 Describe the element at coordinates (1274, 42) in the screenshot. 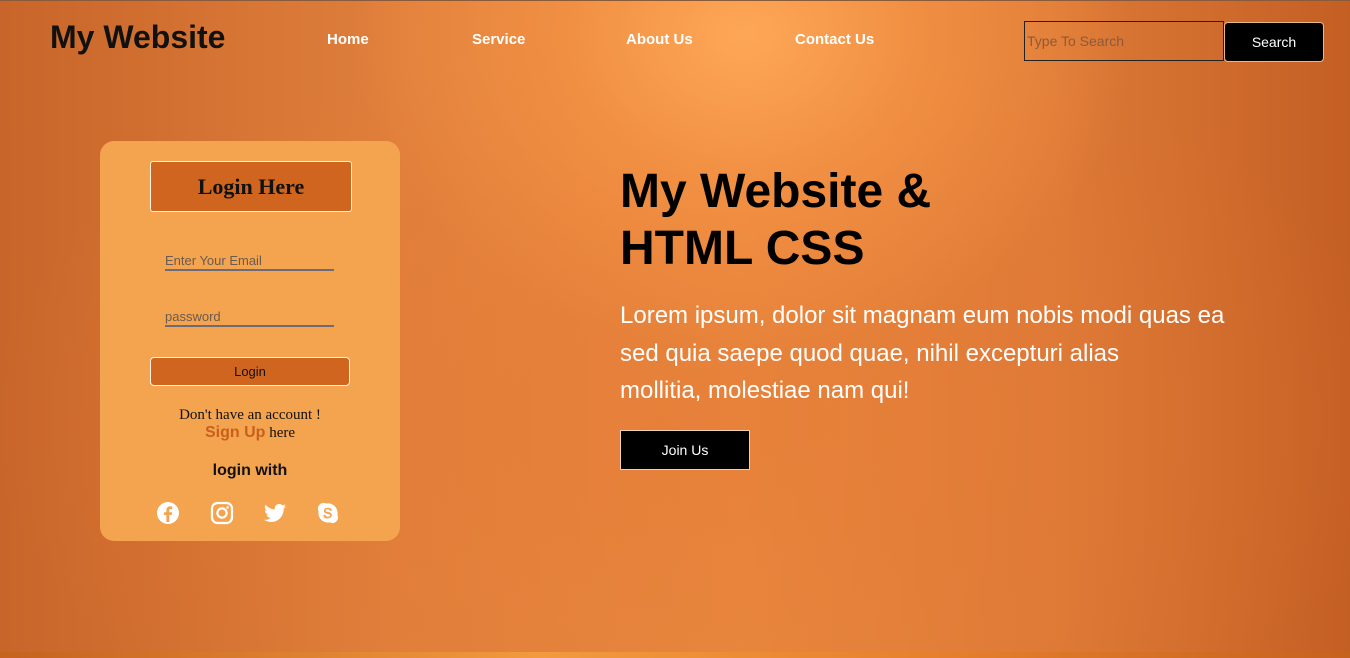

I see `search-button: Search` at that location.